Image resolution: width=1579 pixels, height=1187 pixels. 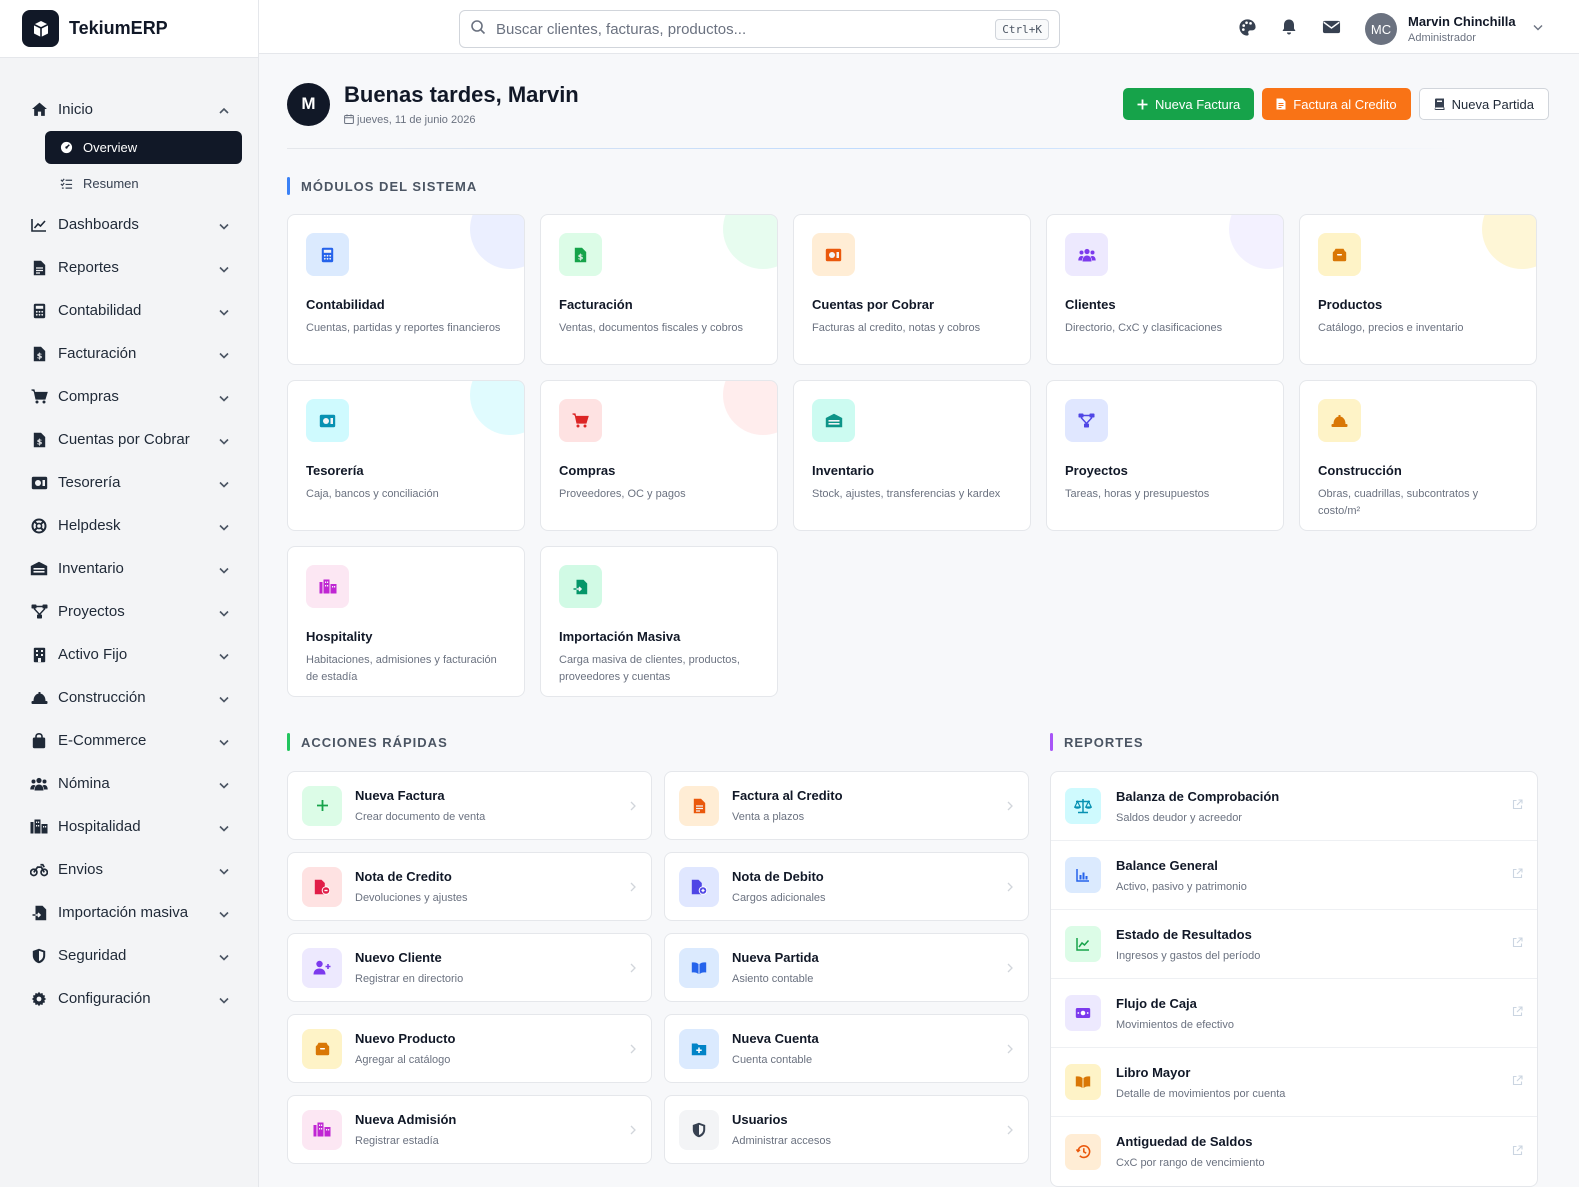 I want to click on credit-invoice-button: Factura al Credito, so click(x=1336, y=104).